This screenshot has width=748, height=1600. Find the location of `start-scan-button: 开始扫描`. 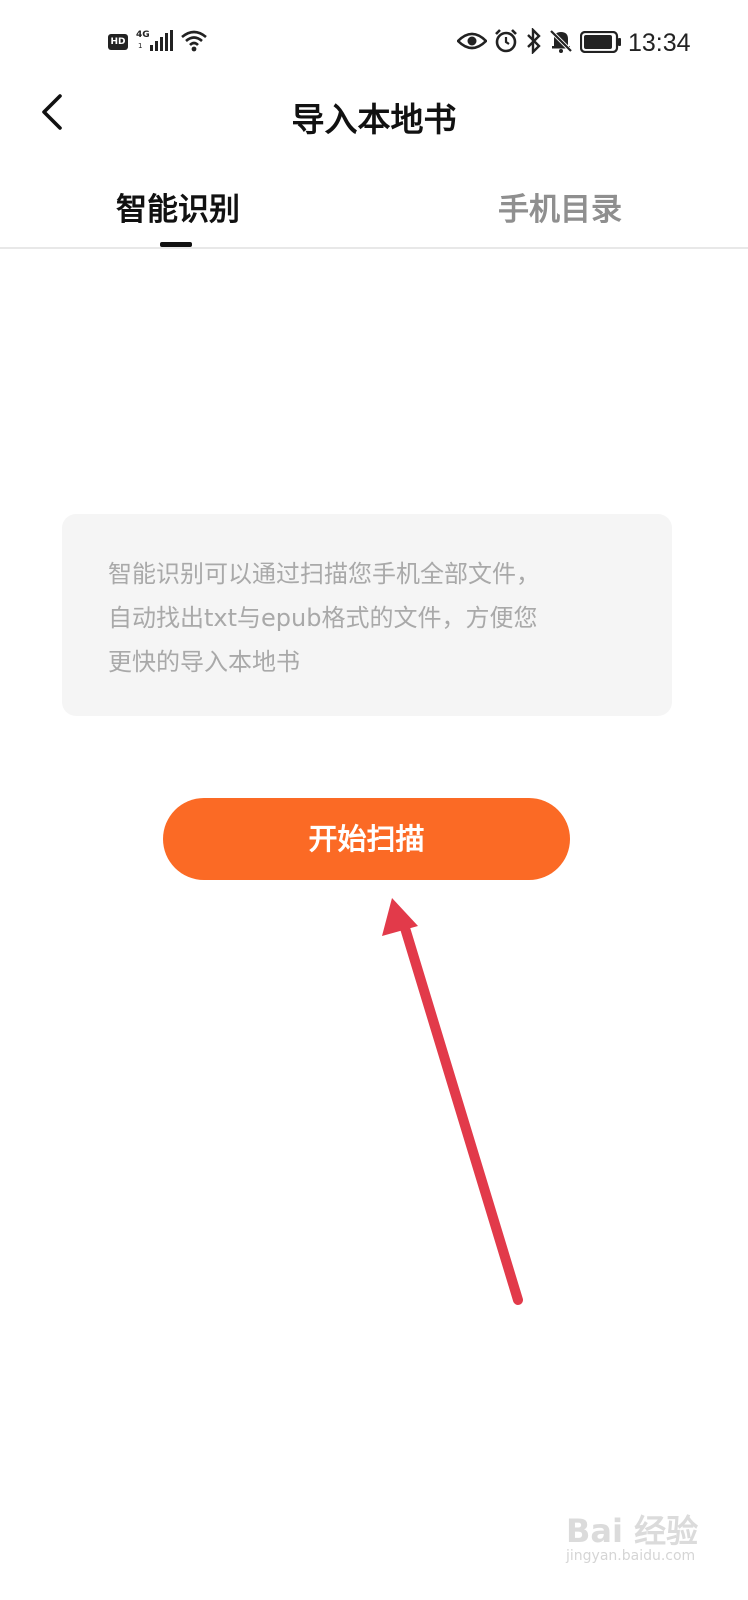

start-scan-button: 开始扫描 is located at coordinates (366, 839).